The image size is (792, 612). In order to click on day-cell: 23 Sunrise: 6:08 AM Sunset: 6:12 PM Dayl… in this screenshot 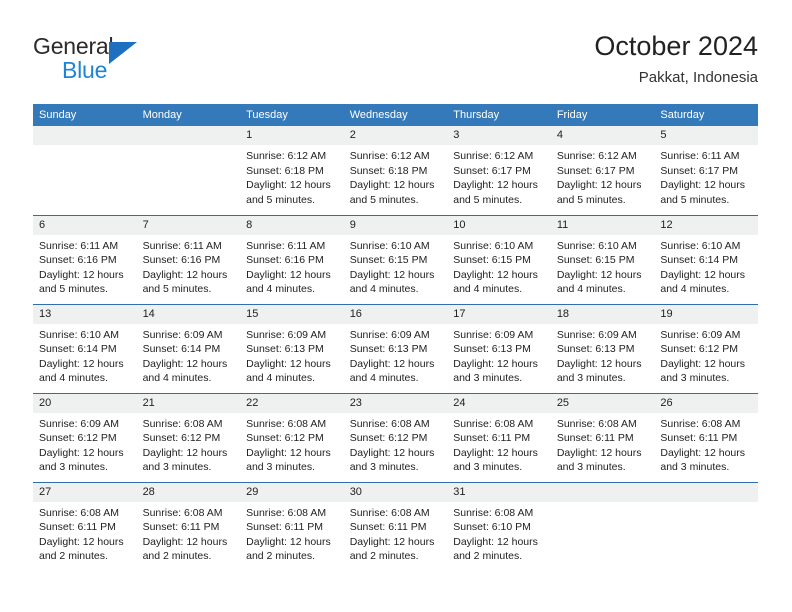, I will do `click(395, 437)`.